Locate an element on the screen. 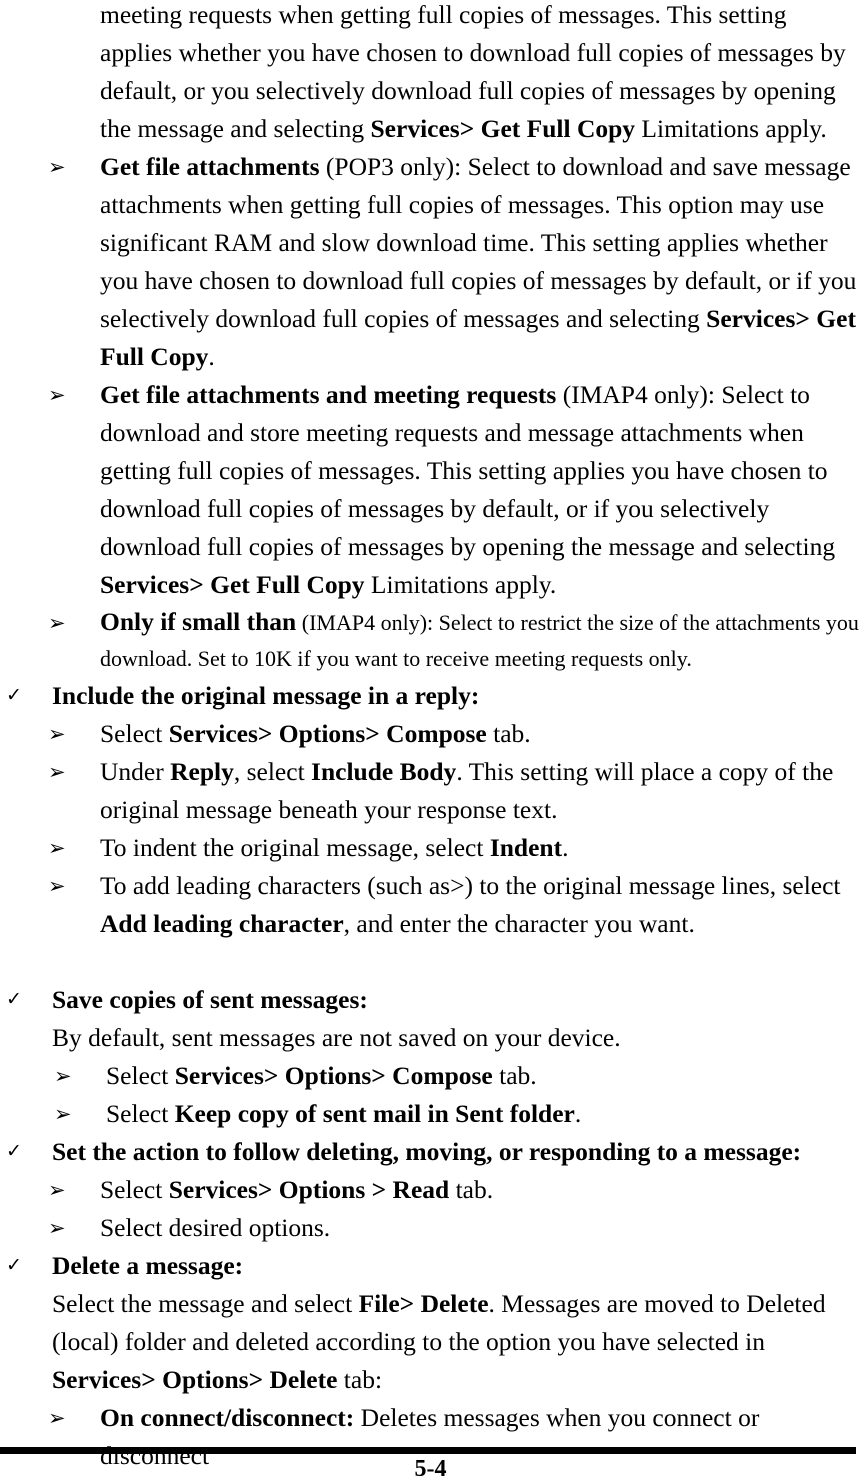  section-heading-delete-a-message: ✓ Delete a message: is located at coordinates (432, 1266).